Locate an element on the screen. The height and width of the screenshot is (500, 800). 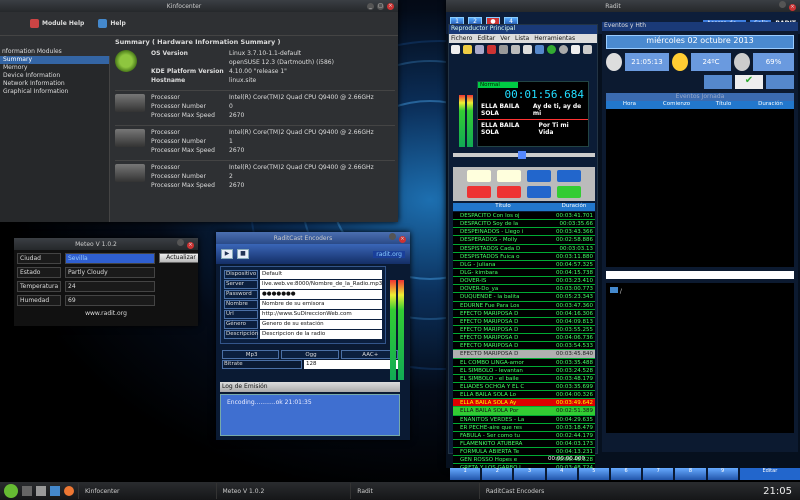
task-meteo: Meteo V 1.0.2 is located at coordinates (243, 491).